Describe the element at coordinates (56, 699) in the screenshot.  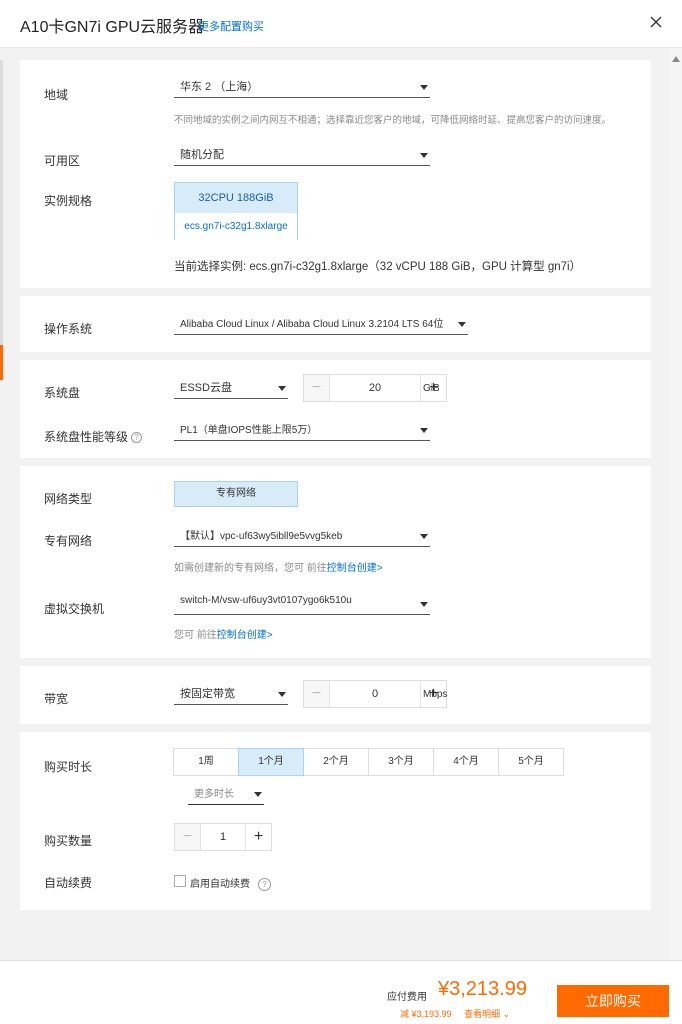
I see `bandwidth-label: 带宽` at that location.